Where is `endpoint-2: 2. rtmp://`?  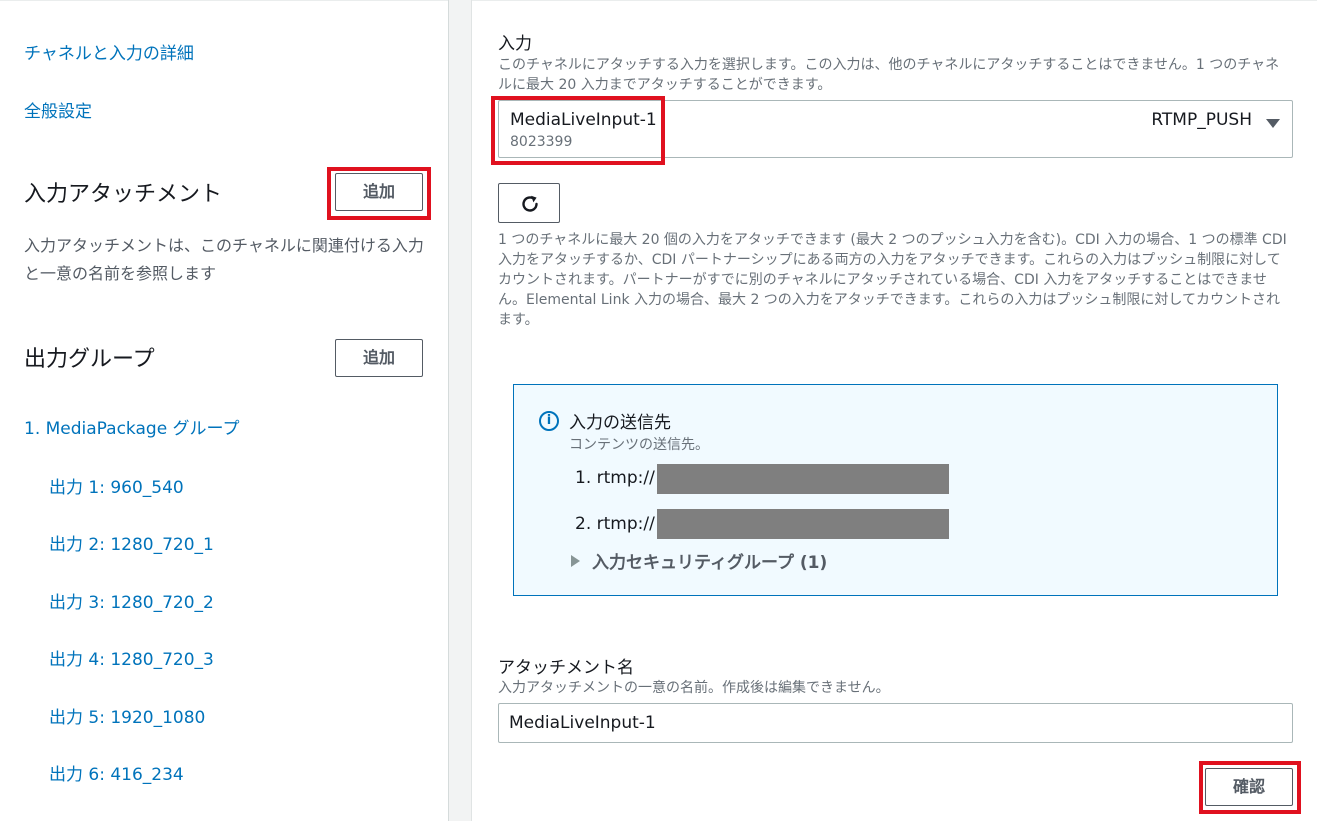
endpoint-2: 2. rtmp:// is located at coordinates (615, 524).